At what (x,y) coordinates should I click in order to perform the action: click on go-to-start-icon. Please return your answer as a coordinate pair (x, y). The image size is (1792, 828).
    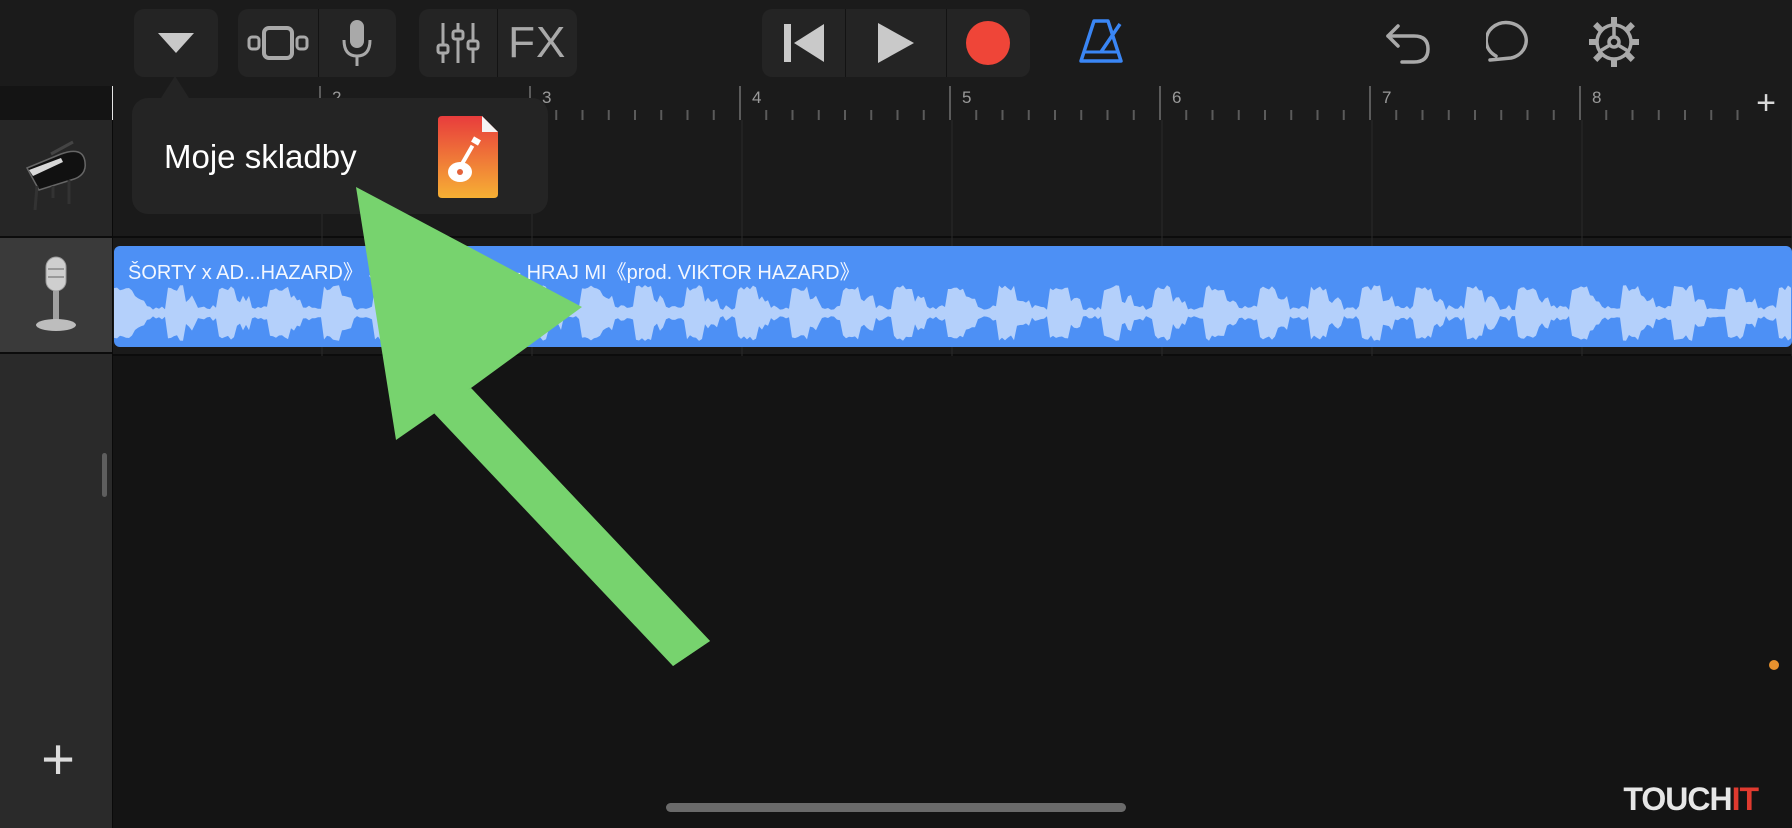
    Looking at the image, I should click on (803, 43).